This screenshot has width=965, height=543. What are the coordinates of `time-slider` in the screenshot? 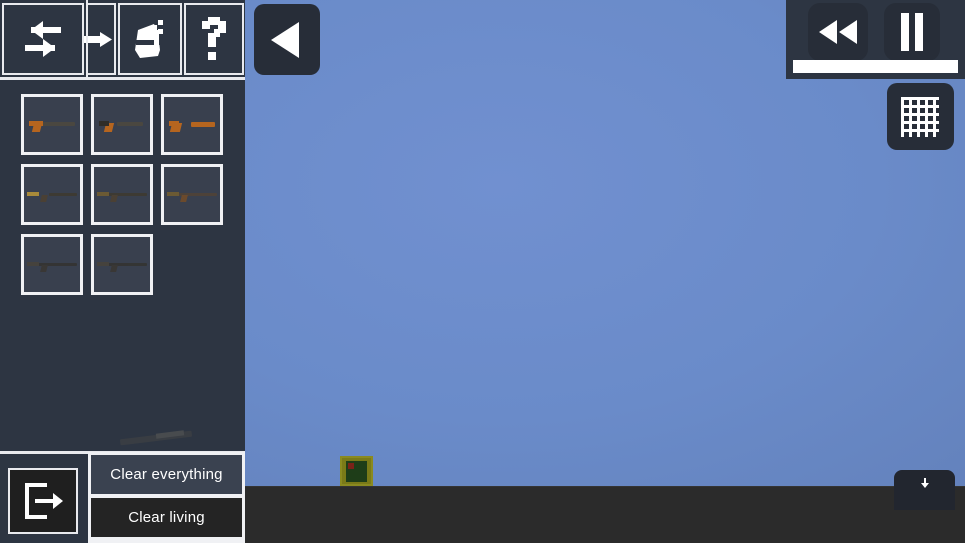 It's located at (875, 66).